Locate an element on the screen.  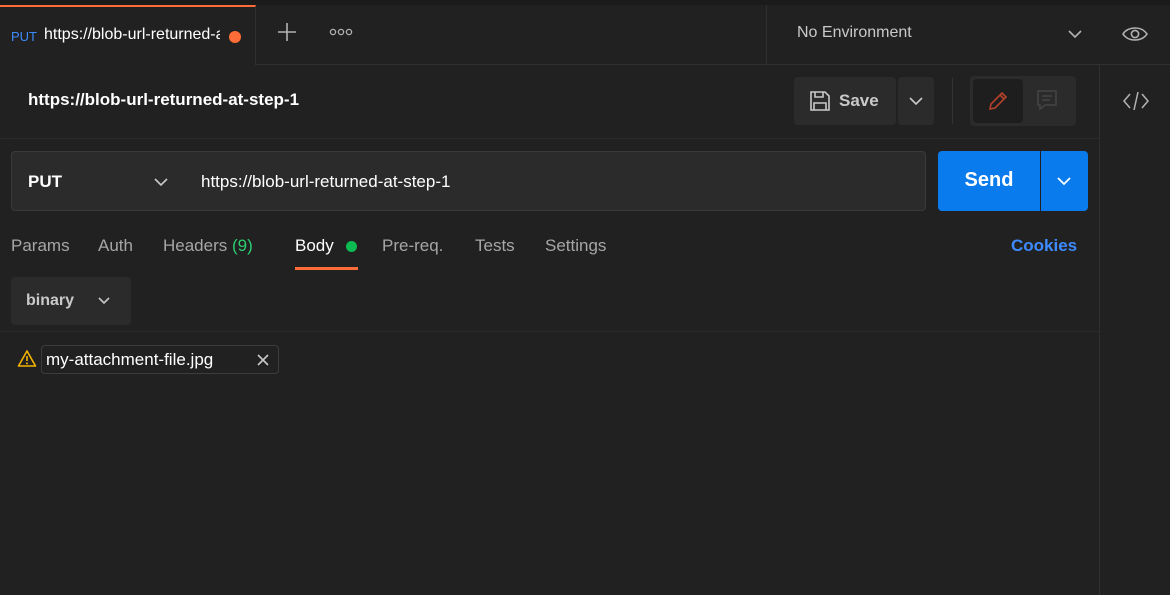
warning-icon is located at coordinates (27, 358).